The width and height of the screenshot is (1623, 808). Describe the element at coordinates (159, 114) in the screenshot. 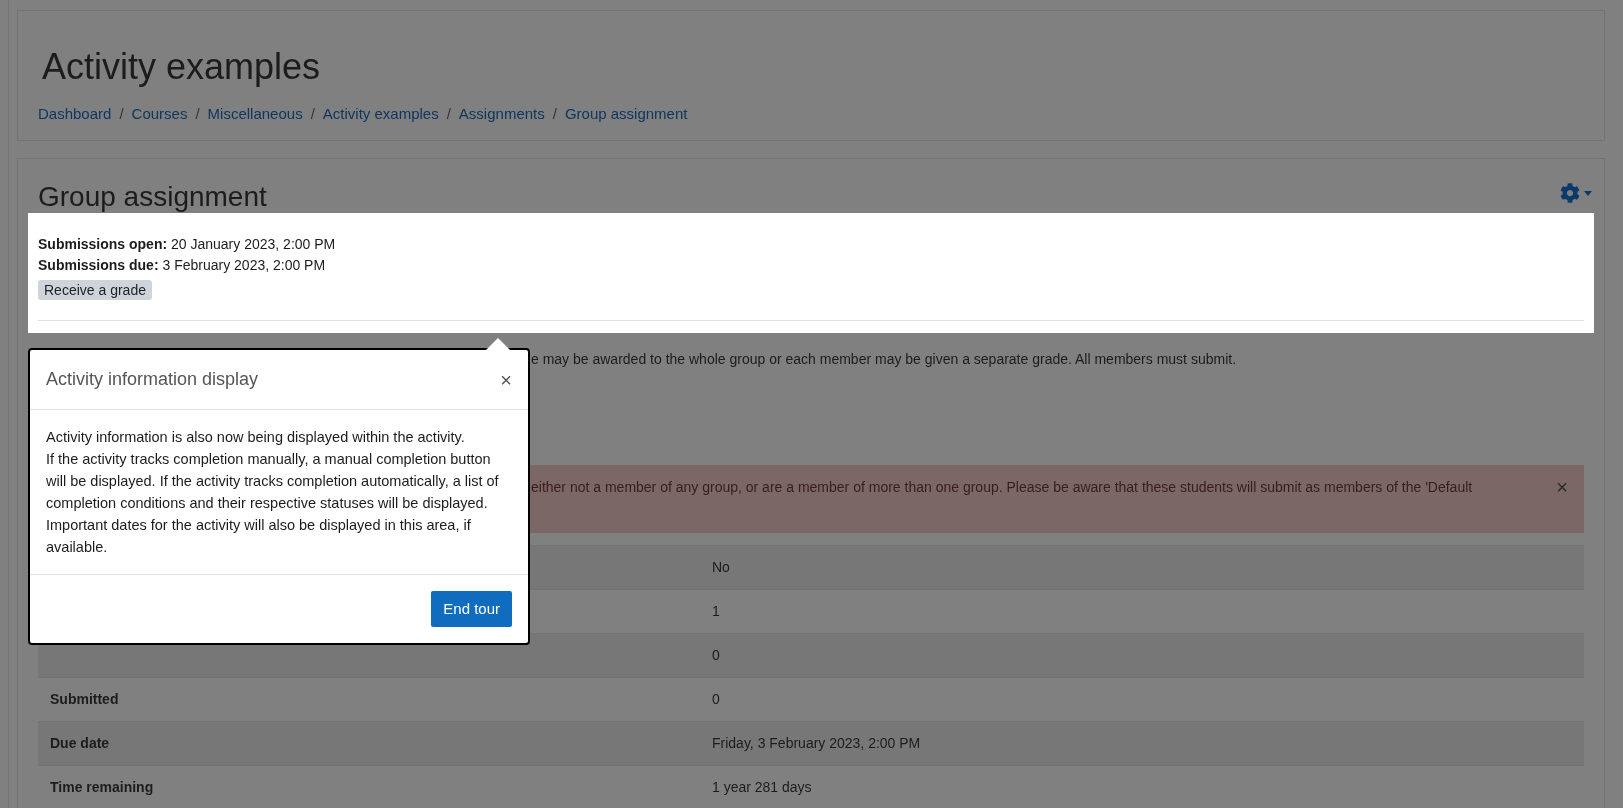

I see `breadcrumb-link: Courses` at that location.